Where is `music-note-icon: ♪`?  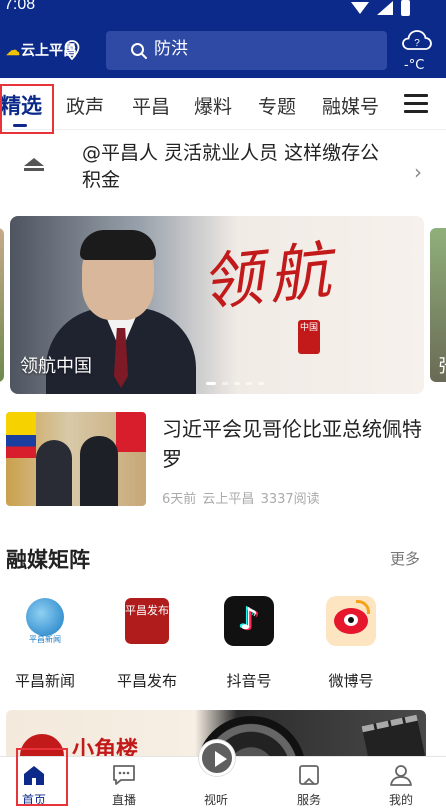 music-note-icon: ♪ is located at coordinates (249, 619).